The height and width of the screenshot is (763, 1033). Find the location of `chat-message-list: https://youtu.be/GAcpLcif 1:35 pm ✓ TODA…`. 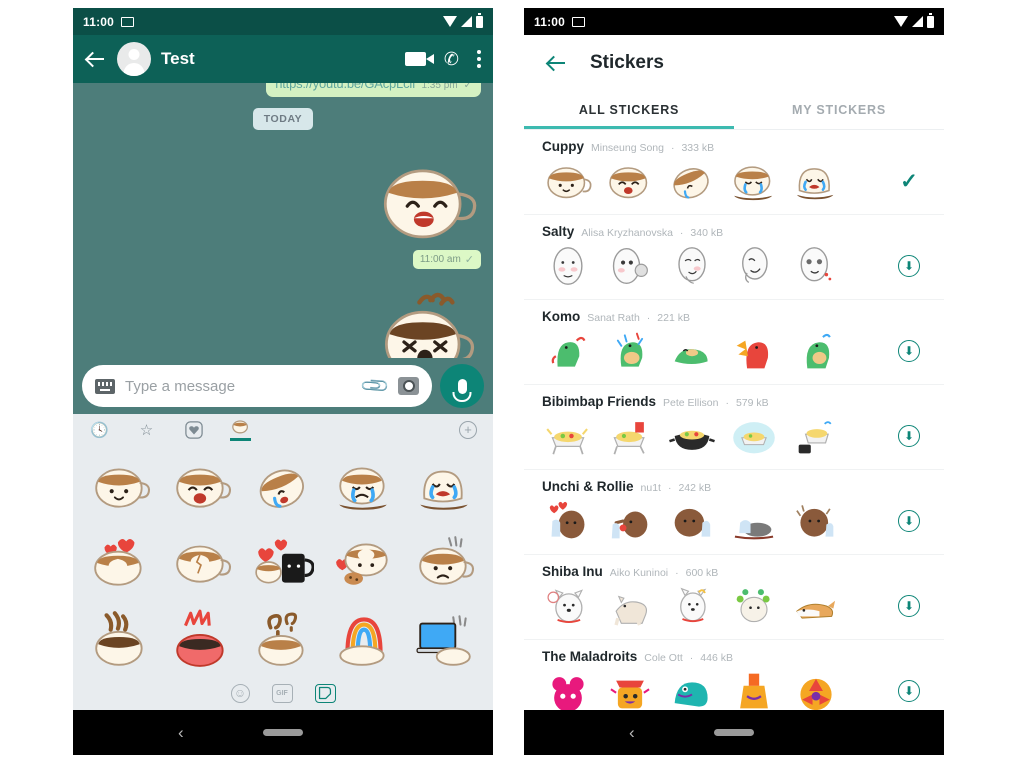

chat-message-list: https://youtu.be/GAcpLcif 1:35 pm ✓ TODA… is located at coordinates (283, 220).